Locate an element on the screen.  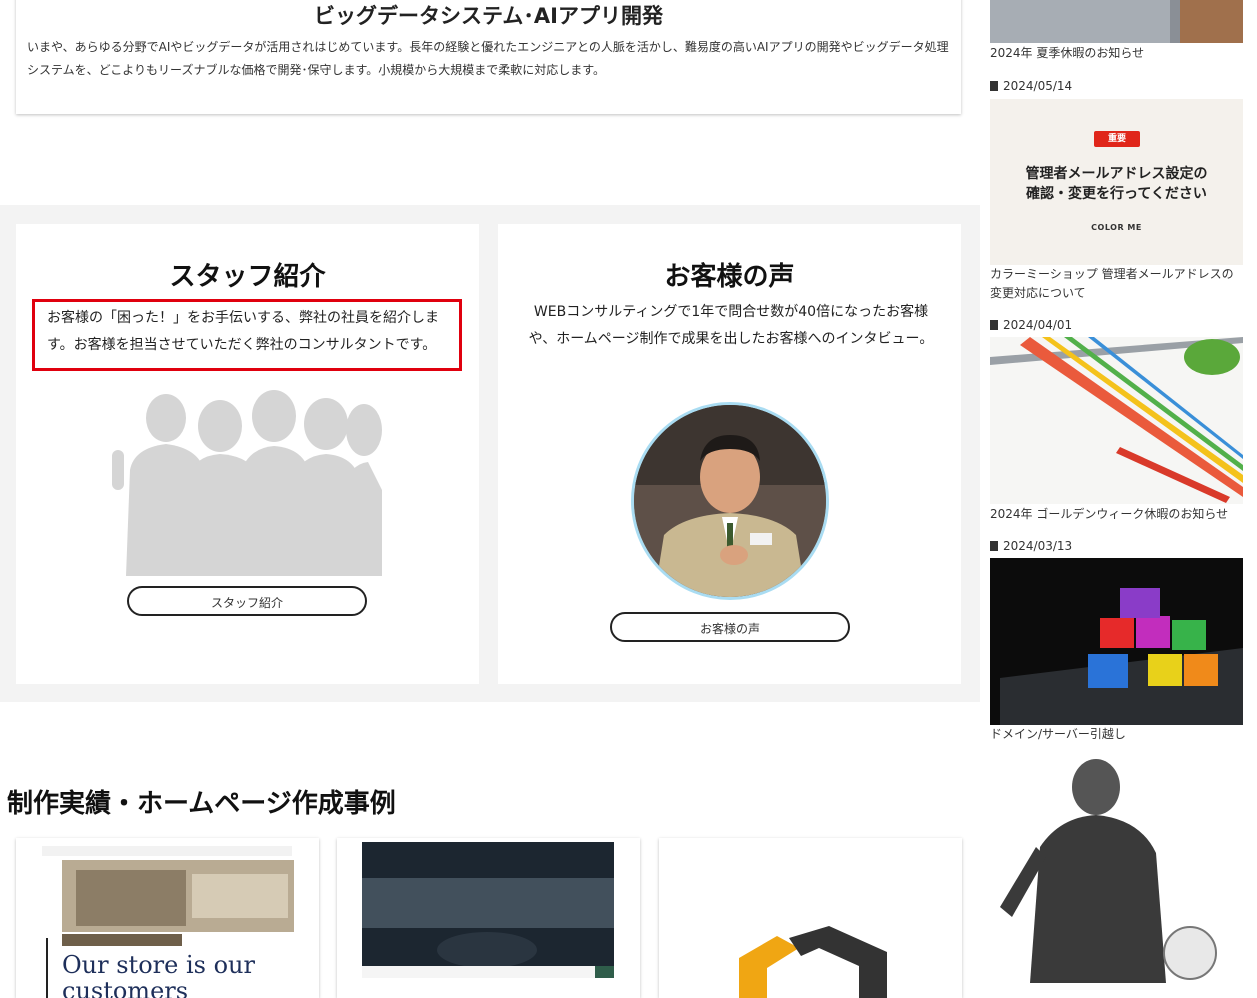
news-caption-1: 2024年 夏季休暇のお知らせ is located at coordinates (1116, 53).